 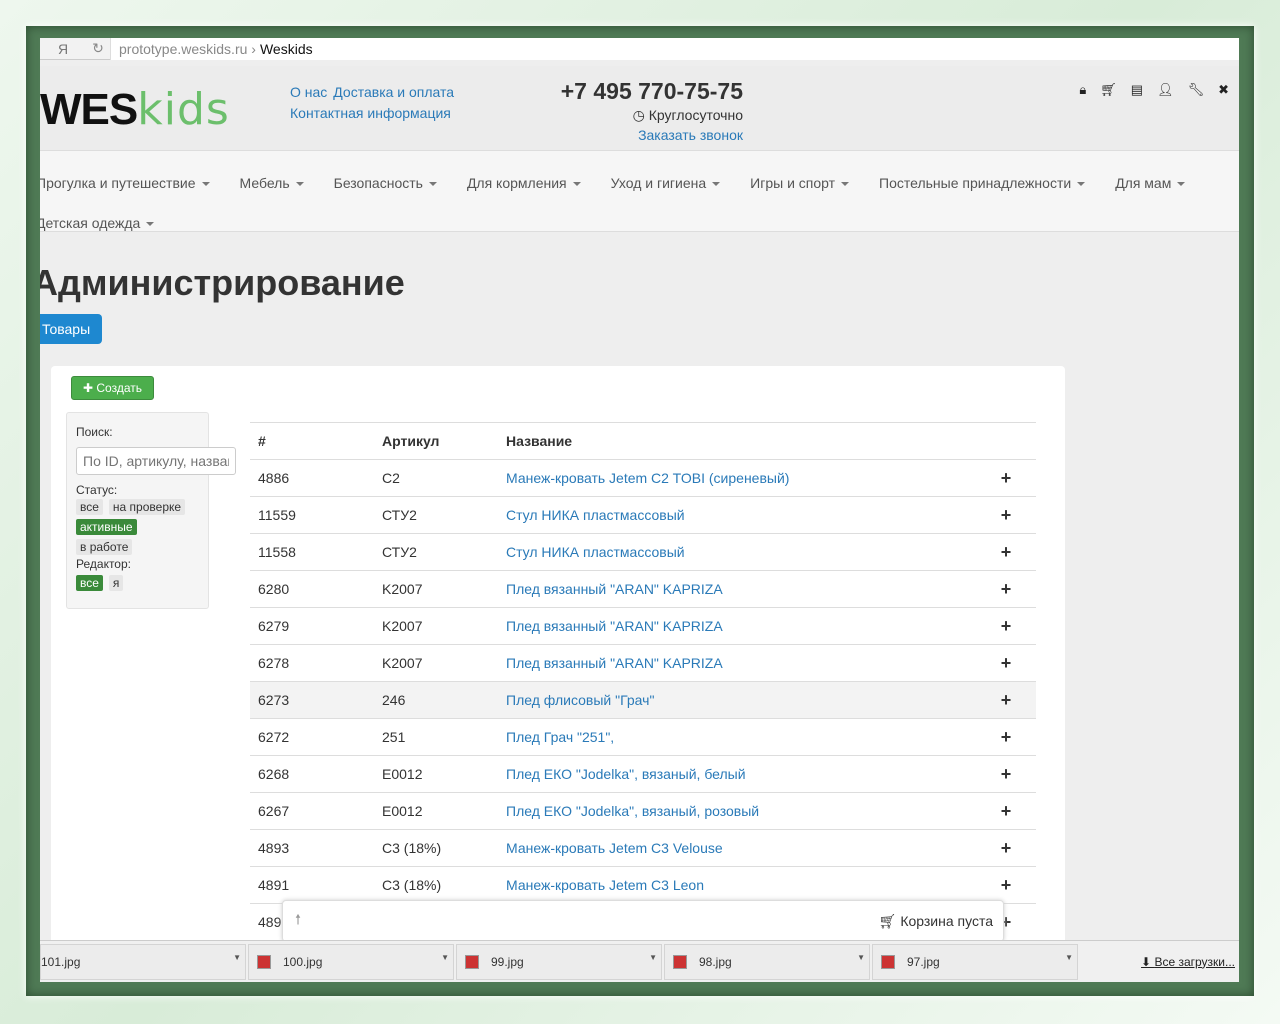 What do you see at coordinates (116, 583) in the screenshot?
I see `editor-me: я` at bounding box center [116, 583].